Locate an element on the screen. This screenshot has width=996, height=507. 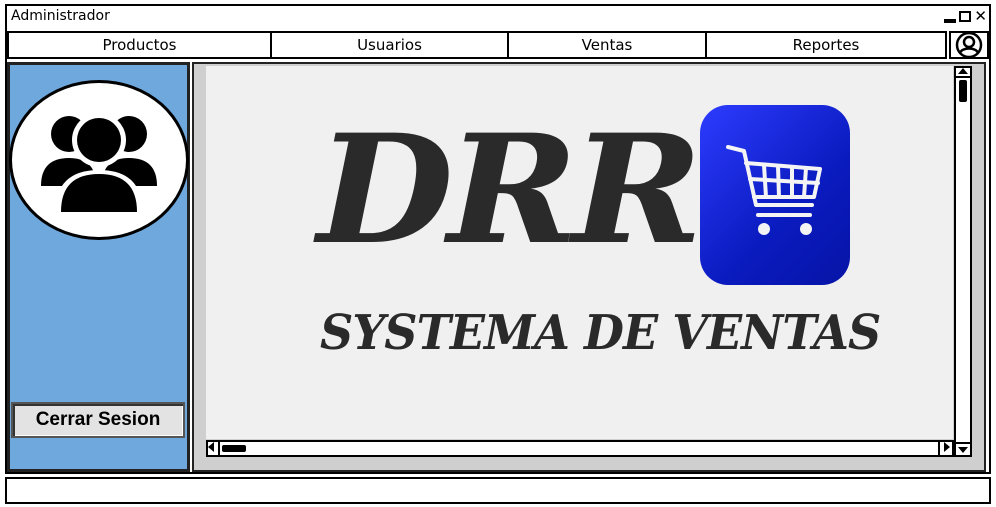
menu-item-productos: Productos is located at coordinates (140, 45).